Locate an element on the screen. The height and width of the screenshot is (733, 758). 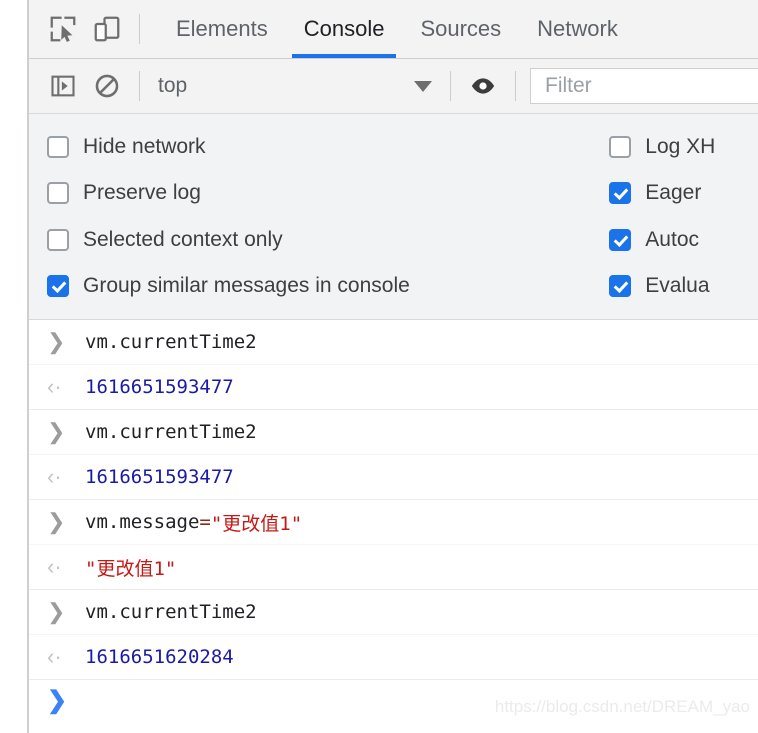
prompt-chevron-icon: ❯ is located at coordinates (57, 700).